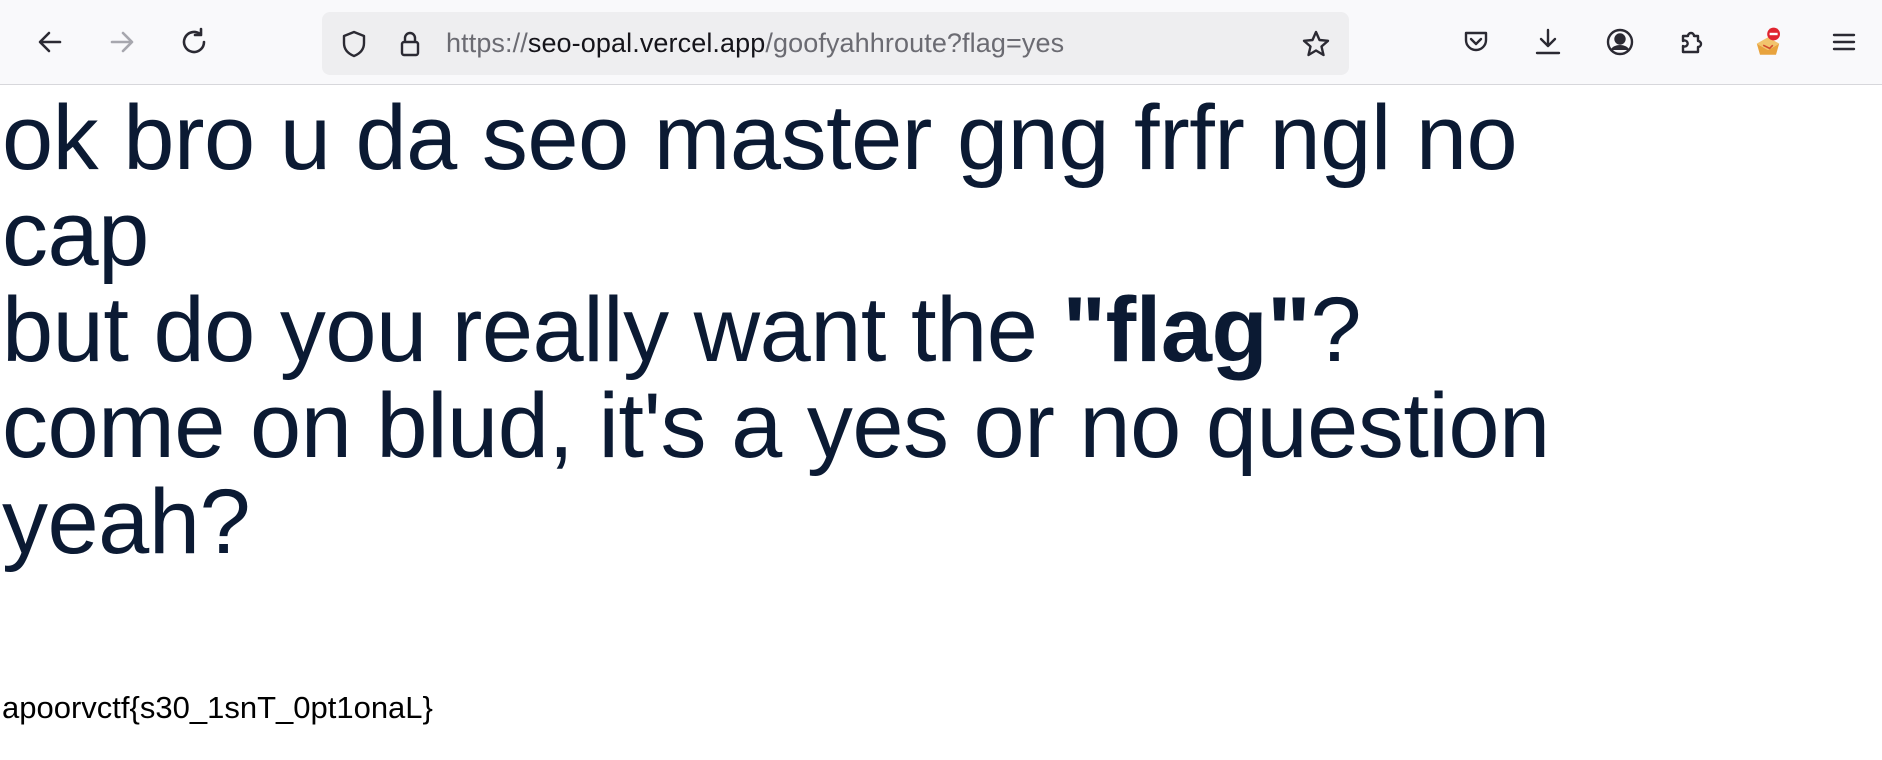 This screenshot has width=1882, height=760. I want to click on arrow-left-icon, so click(50, 42).